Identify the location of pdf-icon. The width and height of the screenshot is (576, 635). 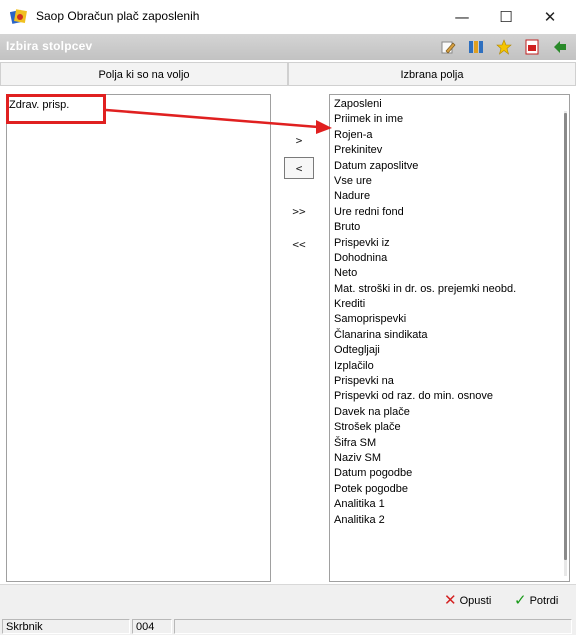
(532, 47).